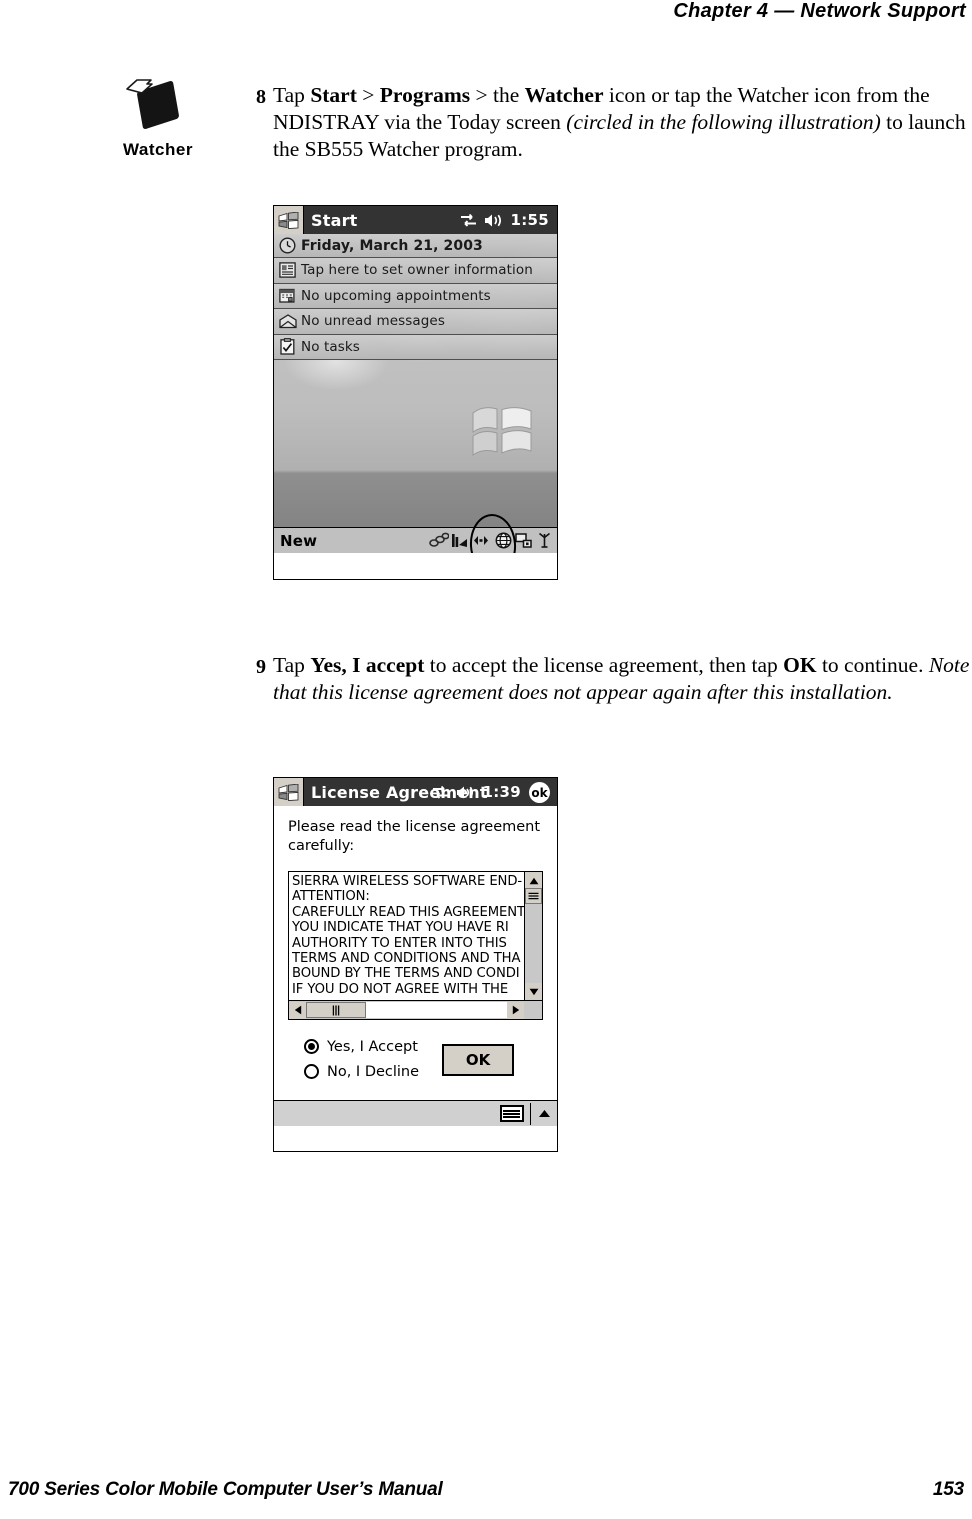  Describe the element at coordinates (533, 896) in the screenshot. I see `vertical-scroll-thumb` at that location.